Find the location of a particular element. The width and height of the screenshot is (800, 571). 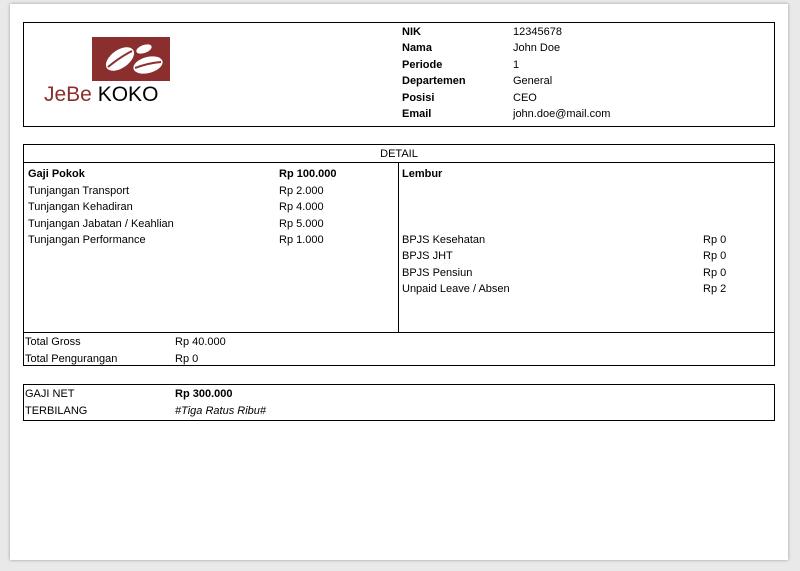

detail-title: DETAIL is located at coordinates (399, 154).